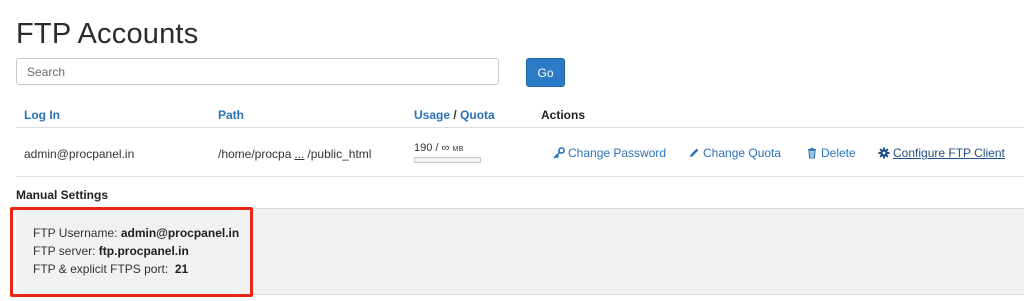 The image size is (1024, 301). What do you see at coordinates (231, 115) in the screenshot?
I see `column-header-path: Path` at bounding box center [231, 115].